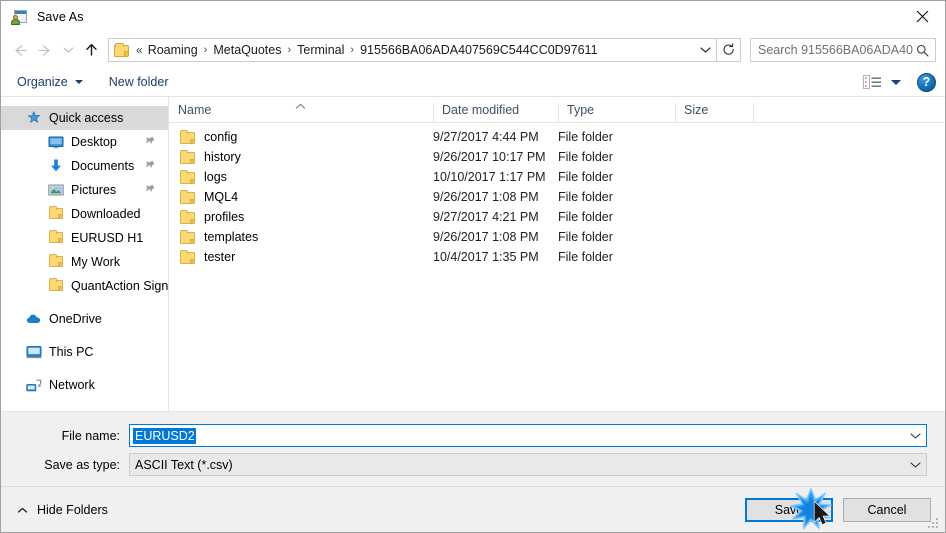 This screenshot has width=946, height=533. Describe the element at coordinates (922, 16) in the screenshot. I see `close-button` at that location.